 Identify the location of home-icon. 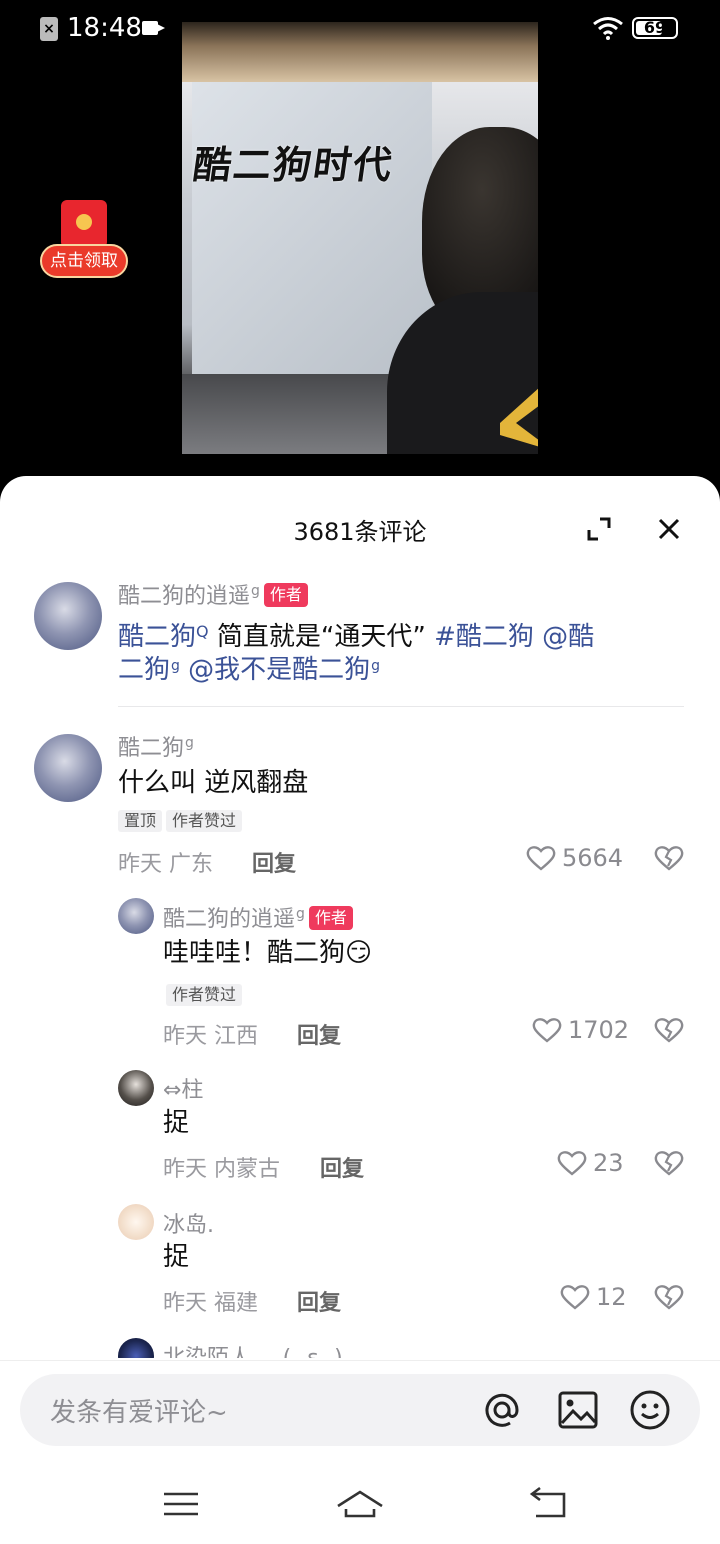
(360, 1504).